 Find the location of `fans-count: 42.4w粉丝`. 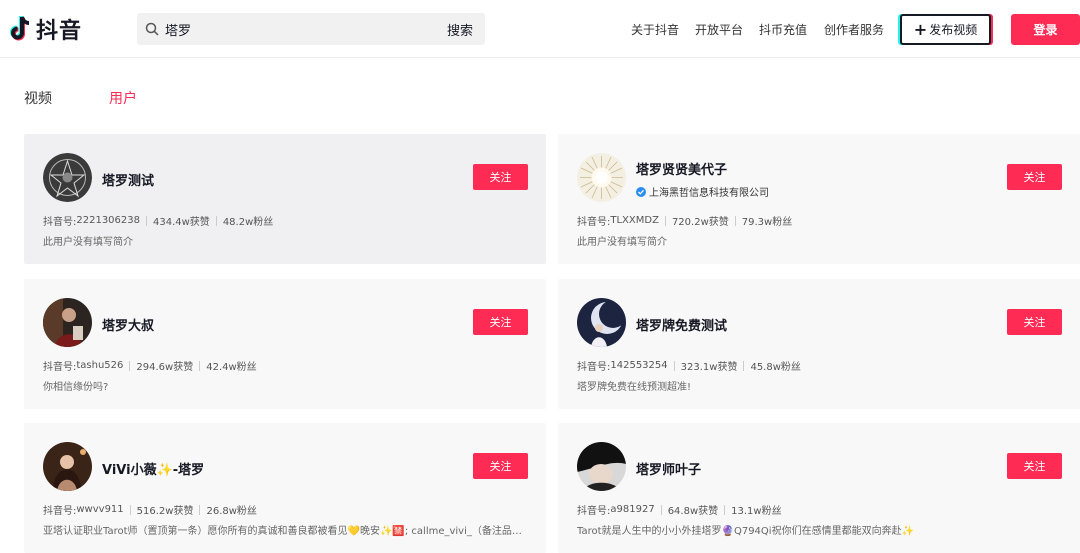

fans-count: 42.4w粉丝 is located at coordinates (231, 367).